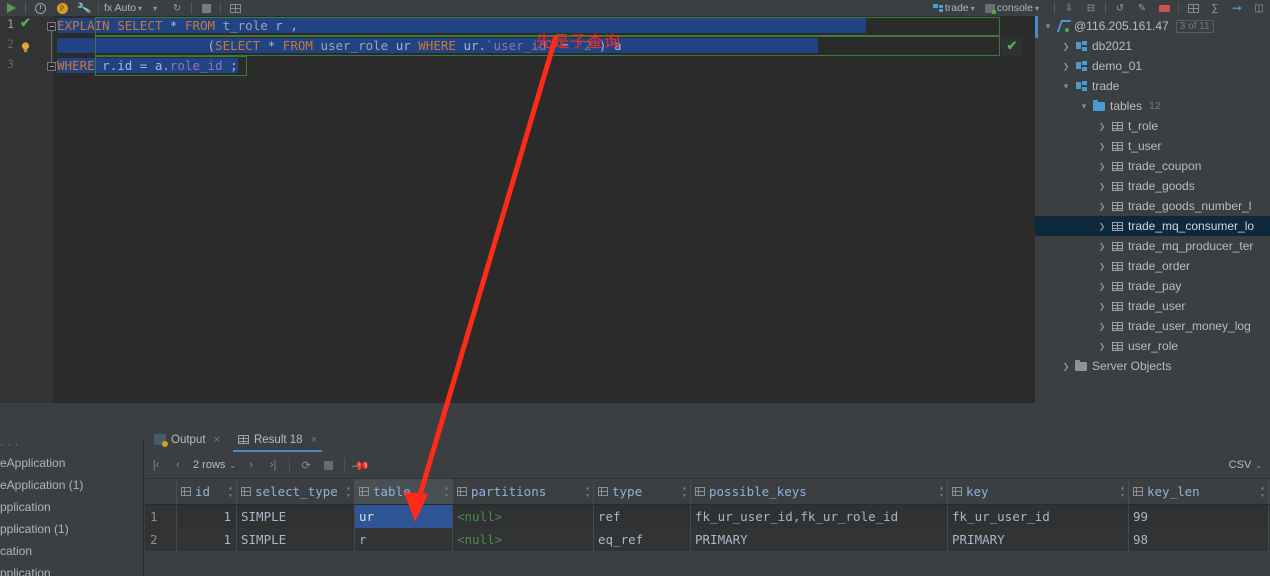 The image size is (1270, 576). What do you see at coordinates (178, 465) in the screenshot?
I see `prev-page-button: ‹` at bounding box center [178, 465].